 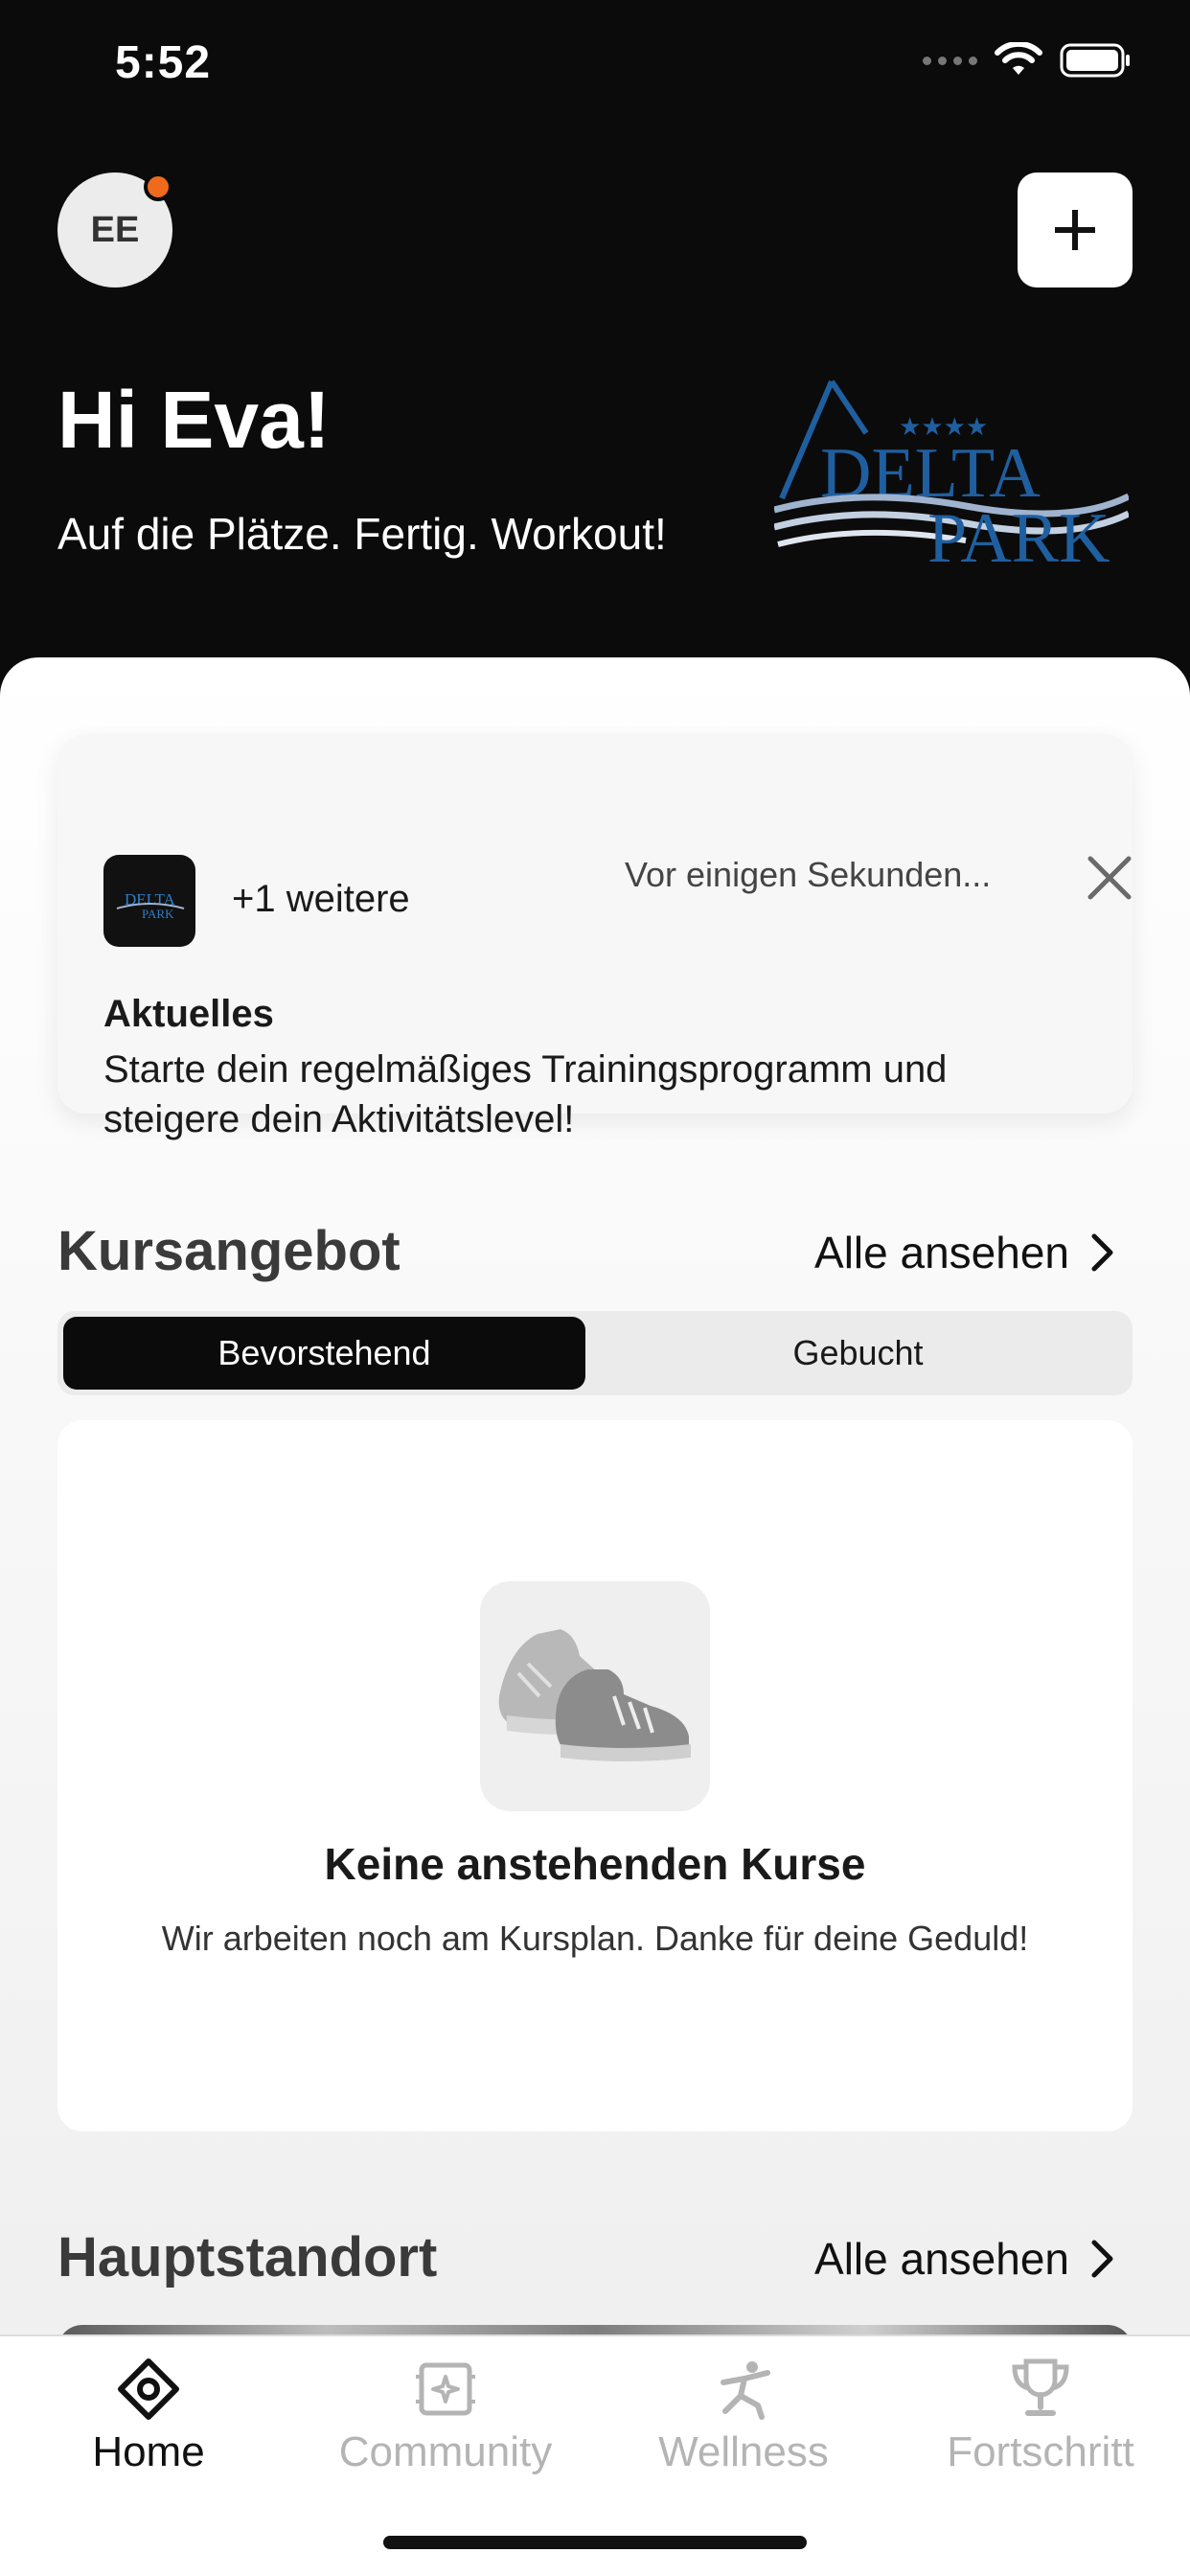 I want to click on tab-upcoming: Bevorstehend, so click(x=324, y=1353).